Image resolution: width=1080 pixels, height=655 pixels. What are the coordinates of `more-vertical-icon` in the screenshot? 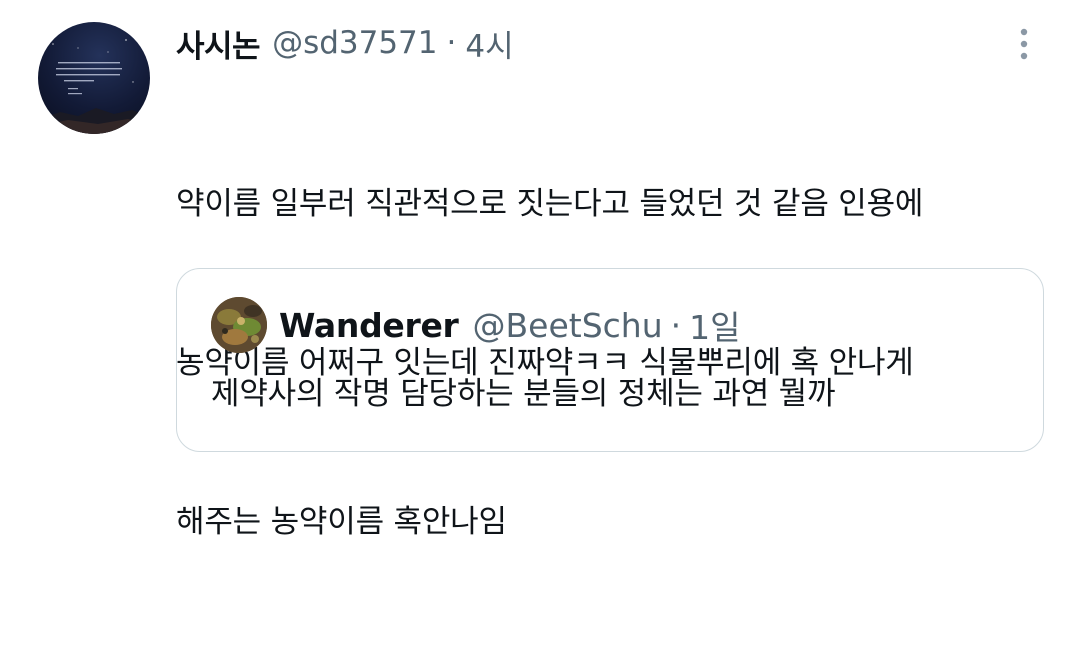 It's located at (1024, 44).